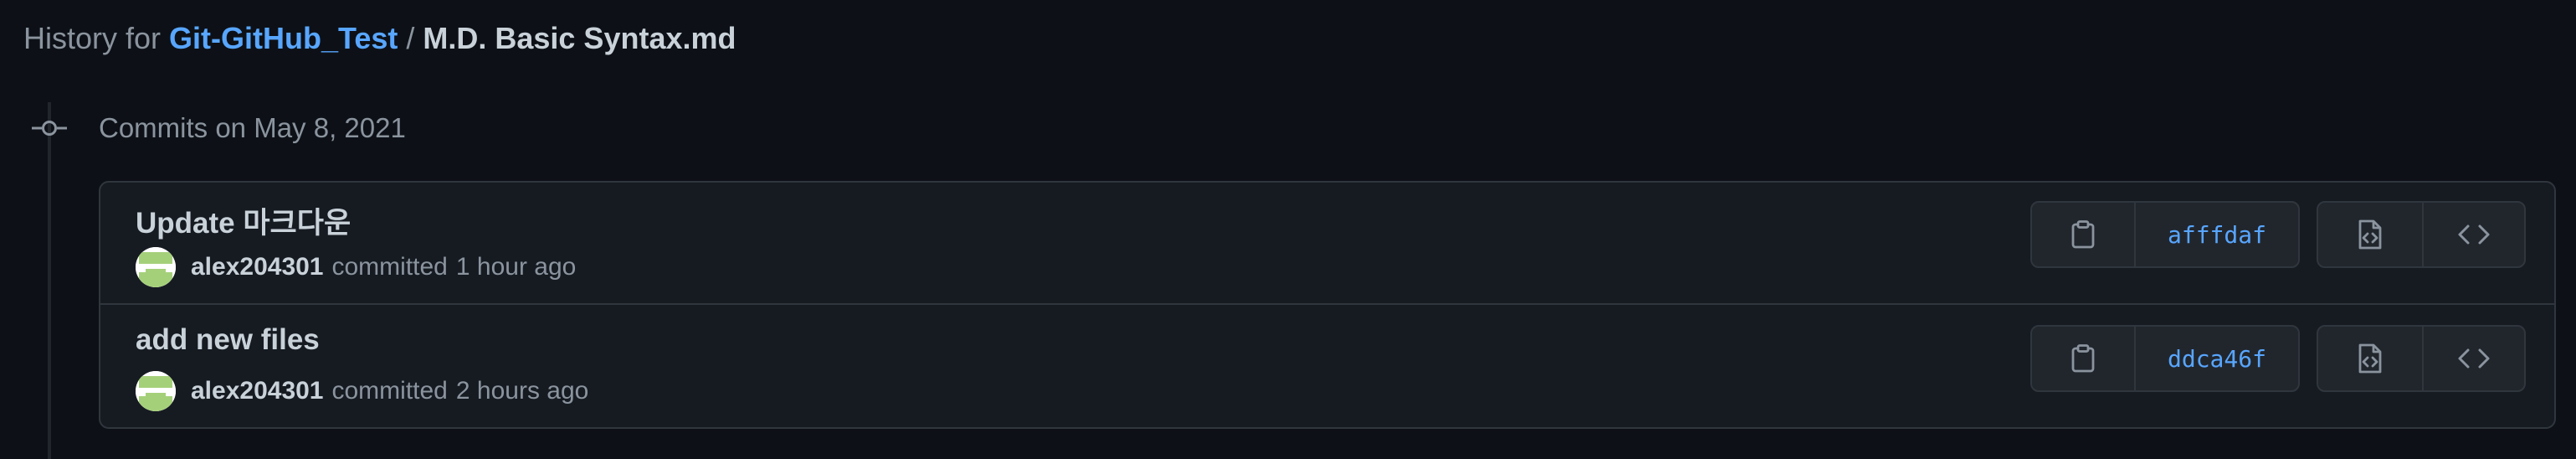 The width and height of the screenshot is (2576, 459). I want to click on commit-sha-link: afffdaf, so click(2216, 234).